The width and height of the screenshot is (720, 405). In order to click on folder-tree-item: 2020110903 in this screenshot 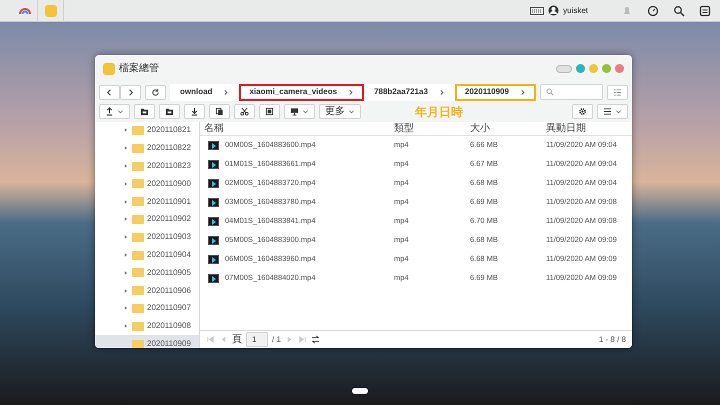, I will do `click(147, 237)`.